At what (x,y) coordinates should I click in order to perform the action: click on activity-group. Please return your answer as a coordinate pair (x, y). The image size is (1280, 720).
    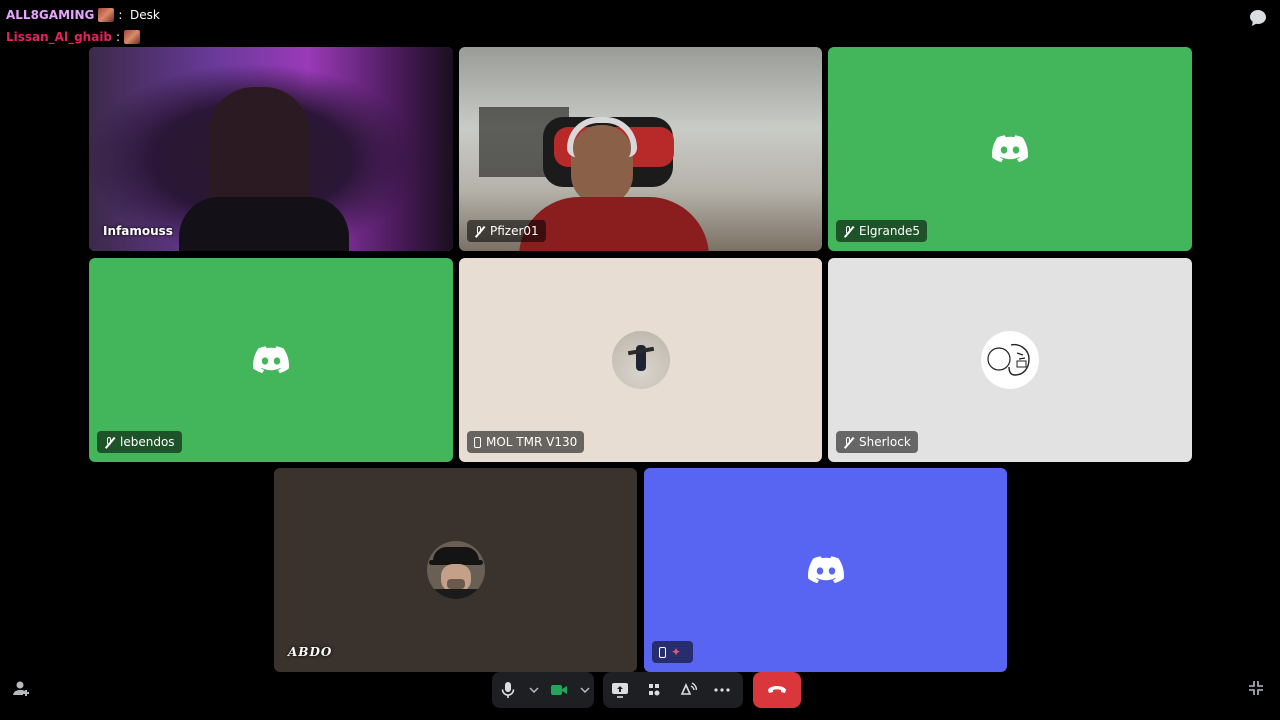
    Looking at the image, I should click on (673, 690).